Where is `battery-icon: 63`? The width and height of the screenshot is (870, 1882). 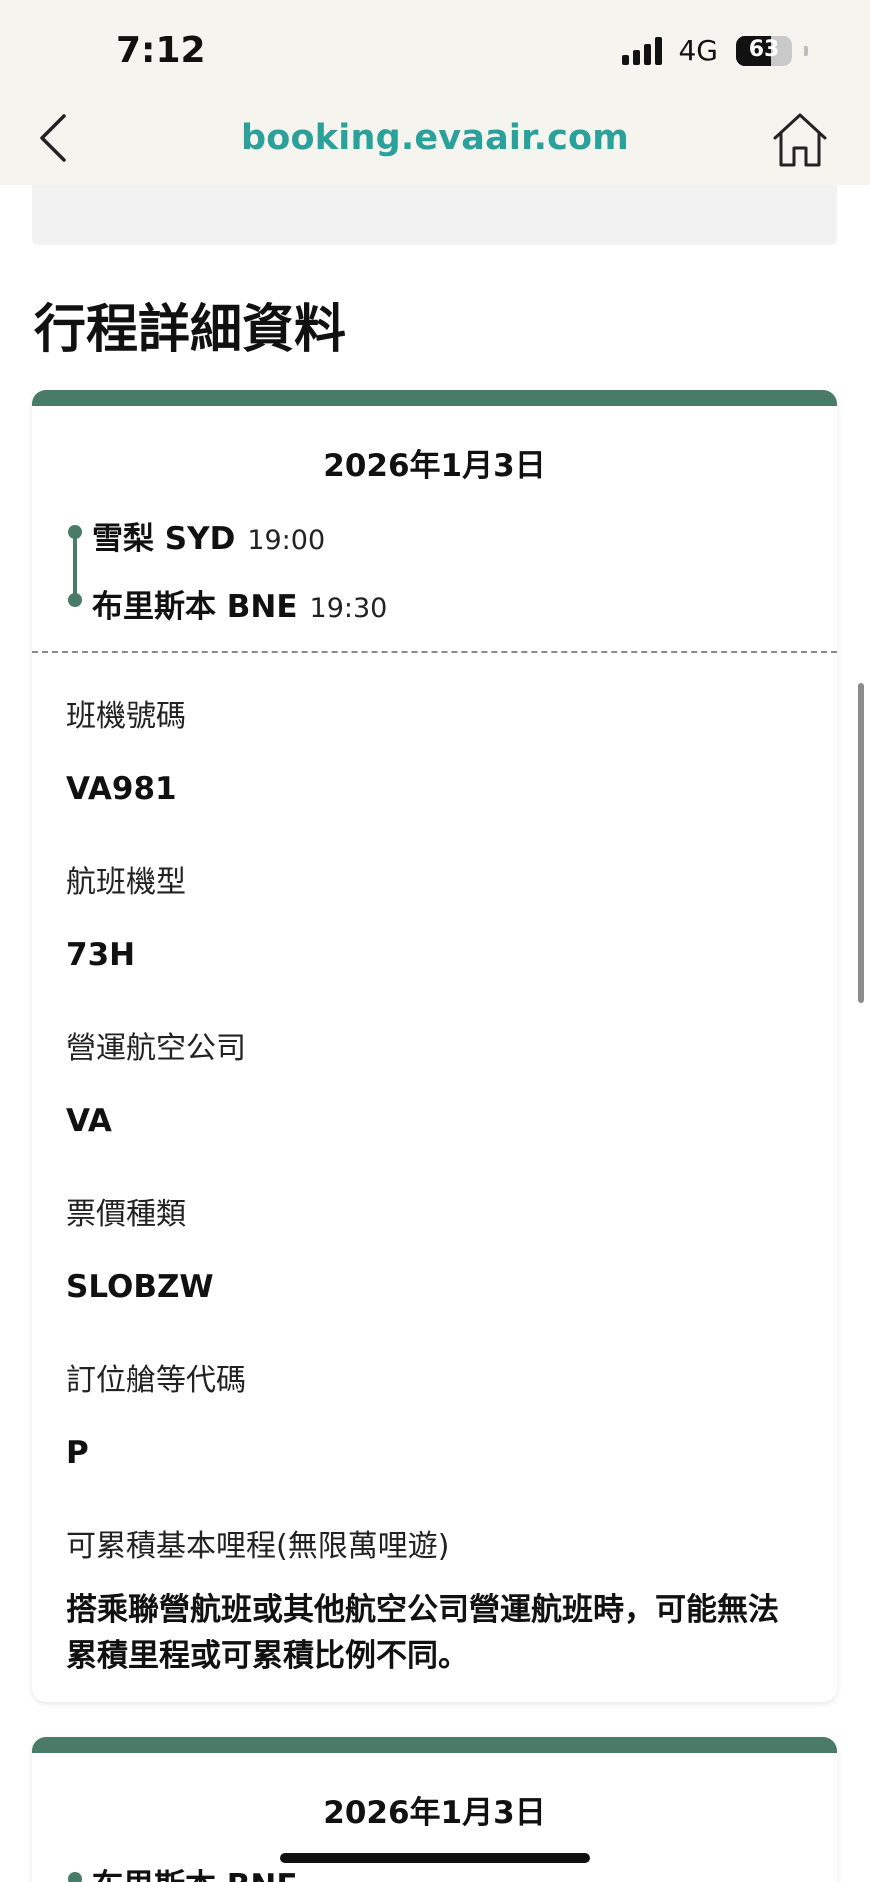 battery-icon: 63 is located at coordinates (764, 50).